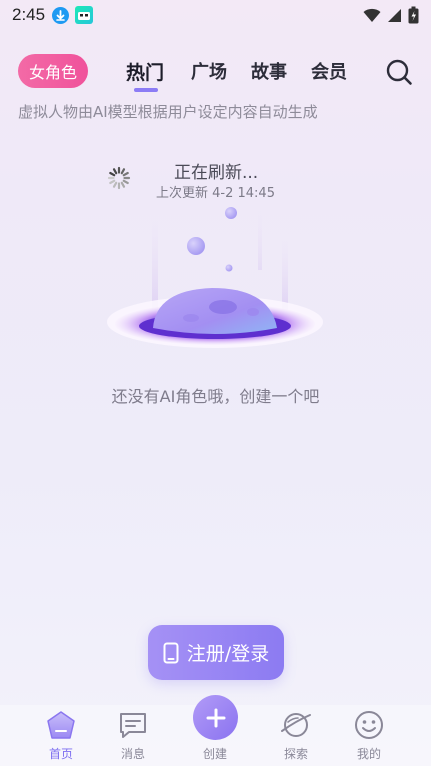 This screenshot has width=431, height=766. Describe the element at coordinates (329, 71) in the screenshot. I see `tab-member: 会员` at that location.